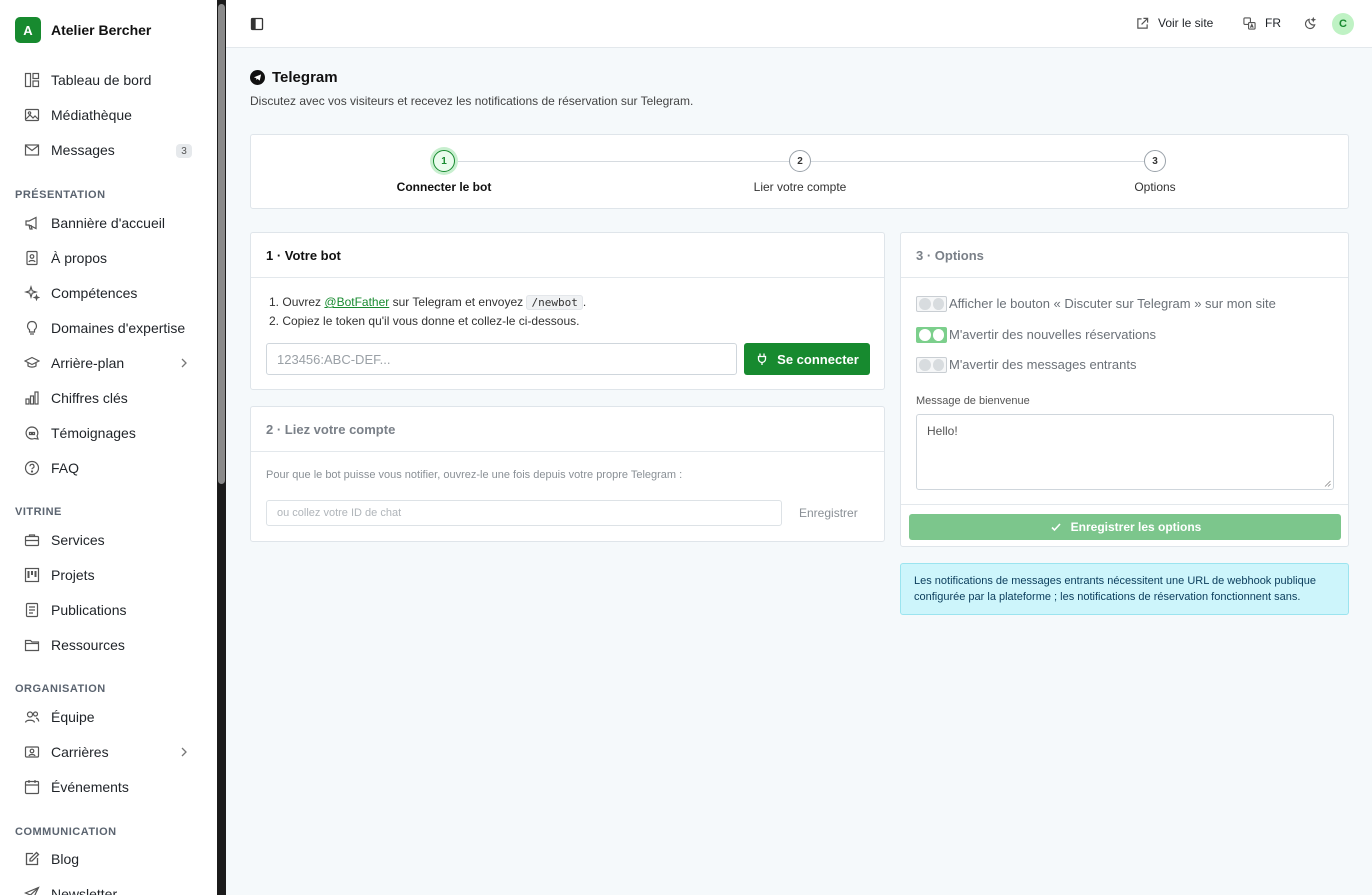 Image resolution: width=1372 pixels, height=895 pixels. What do you see at coordinates (524, 513) in the screenshot?
I see `chat-id-input: ou collez votre ID de chat` at bounding box center [524, 513].